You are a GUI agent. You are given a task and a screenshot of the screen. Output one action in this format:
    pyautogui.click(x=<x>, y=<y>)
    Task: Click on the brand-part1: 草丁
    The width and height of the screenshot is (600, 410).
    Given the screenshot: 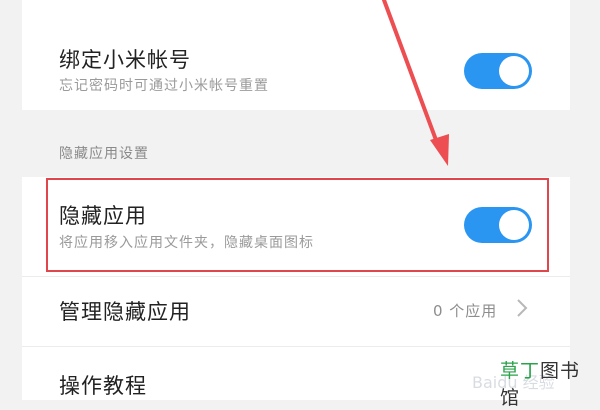 What is the action you would take?
    pyautogui.click(x=520, y=371)
    